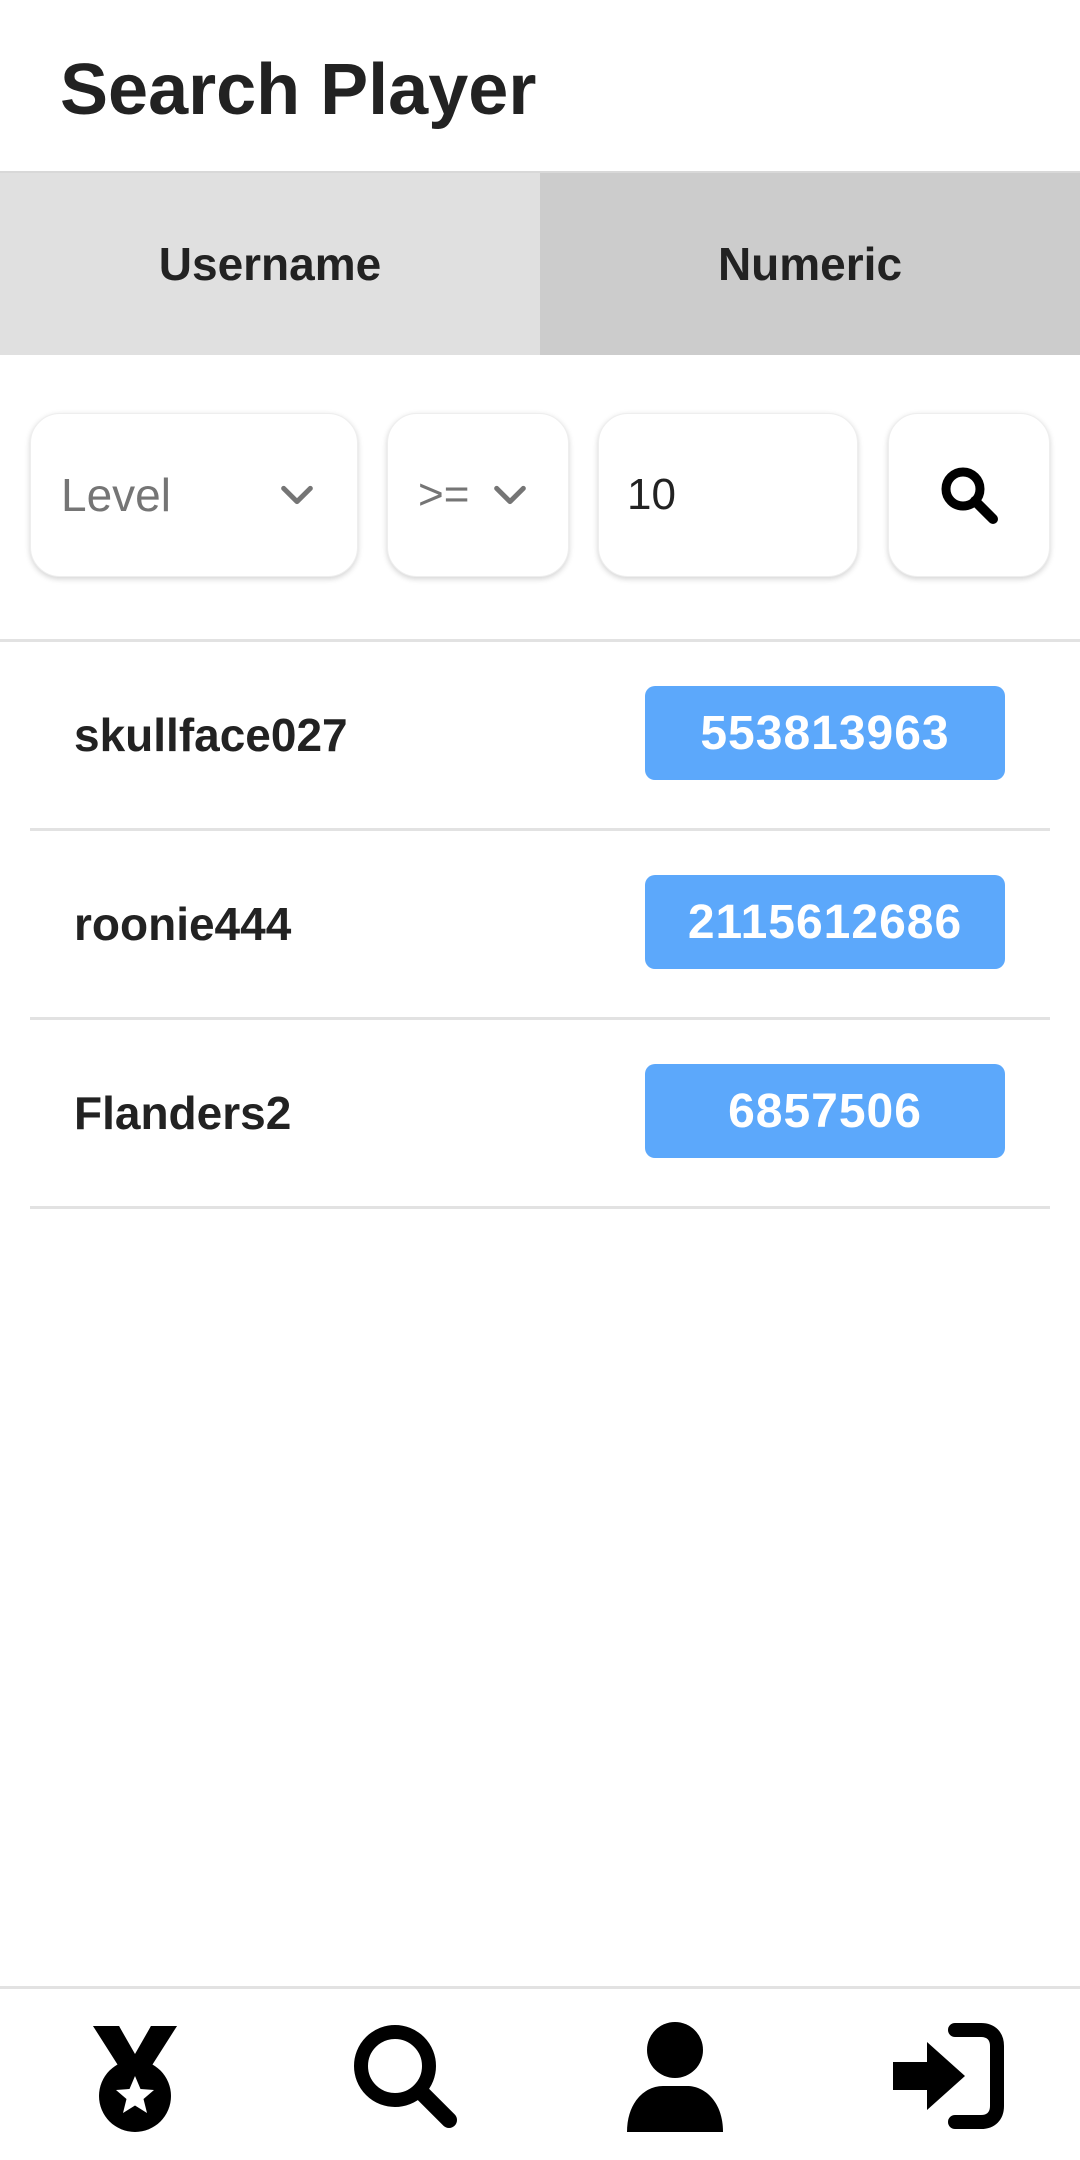 This screenshot has width=1080, height=2160. What do you see at coordinates (723, 495) in the screenshot?
I see `value-input` at bounding box center [723, 495].